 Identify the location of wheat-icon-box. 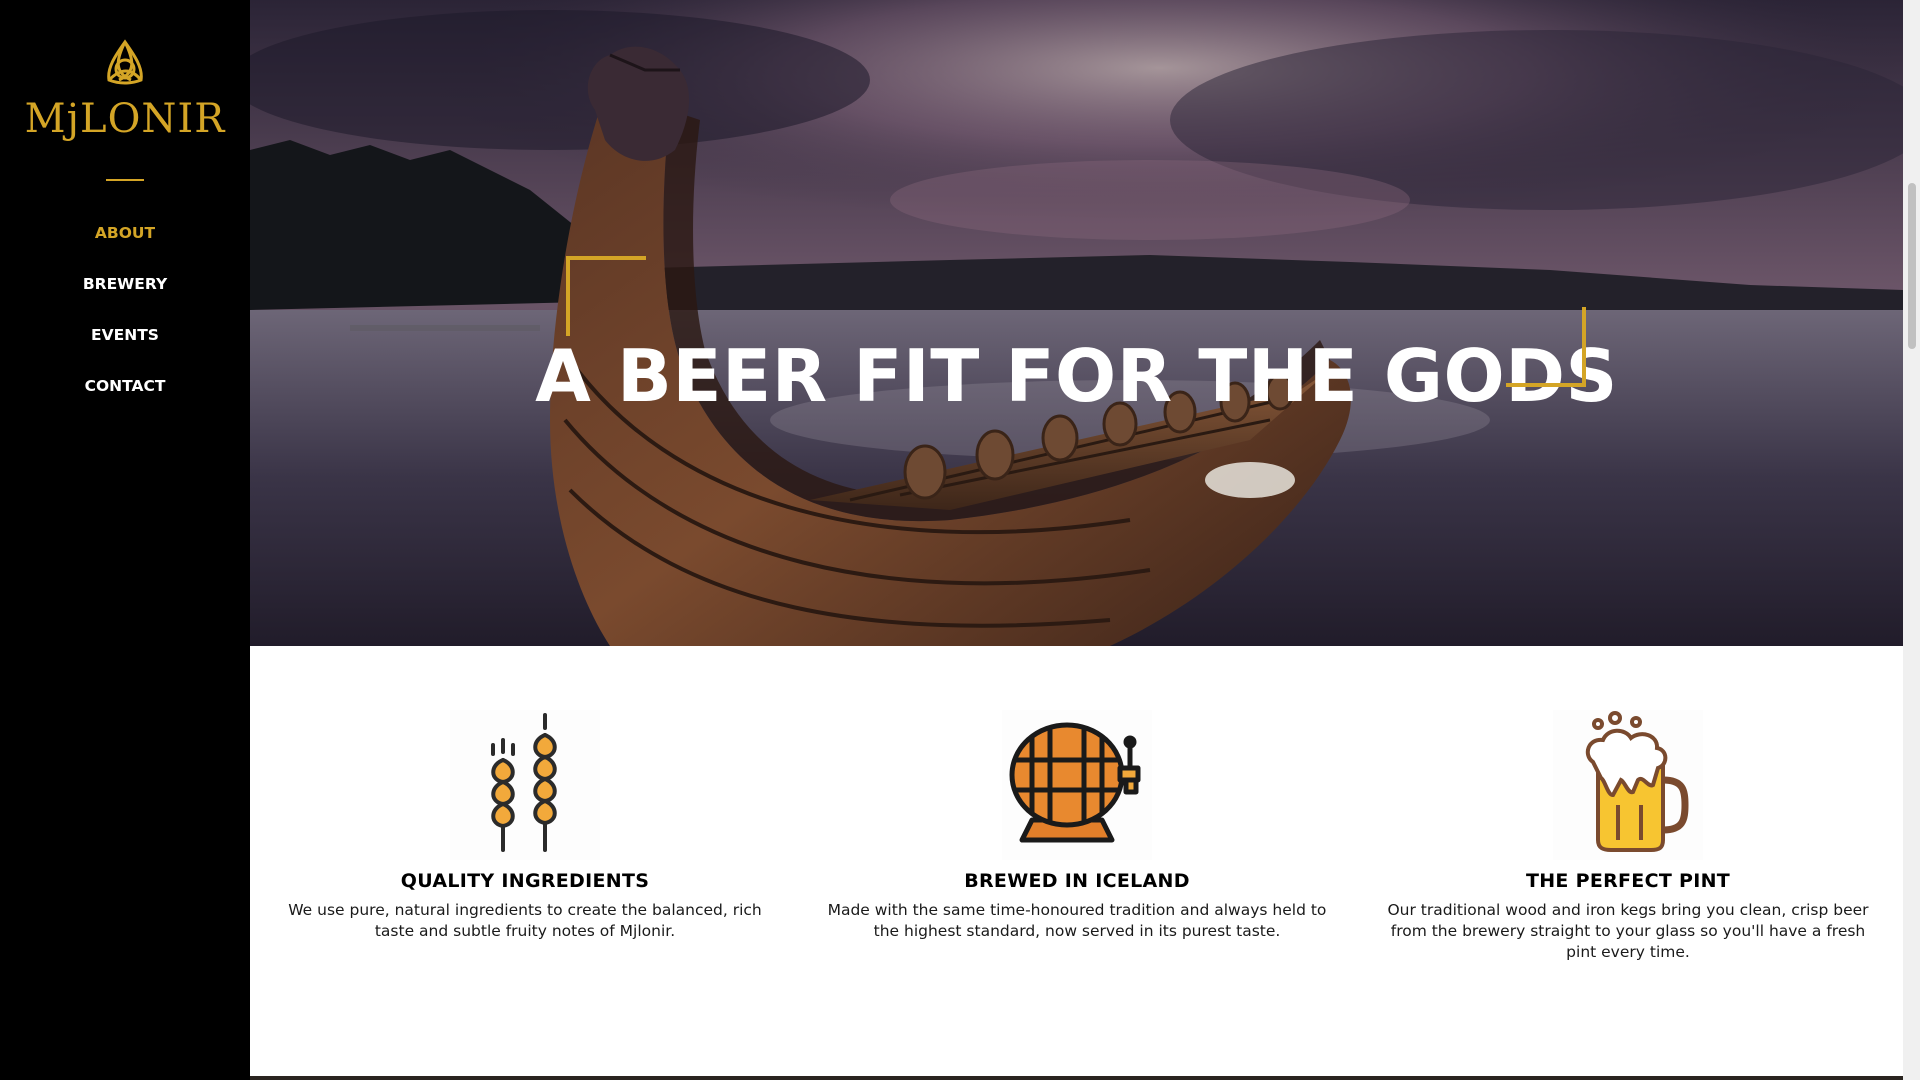
(525, 785).